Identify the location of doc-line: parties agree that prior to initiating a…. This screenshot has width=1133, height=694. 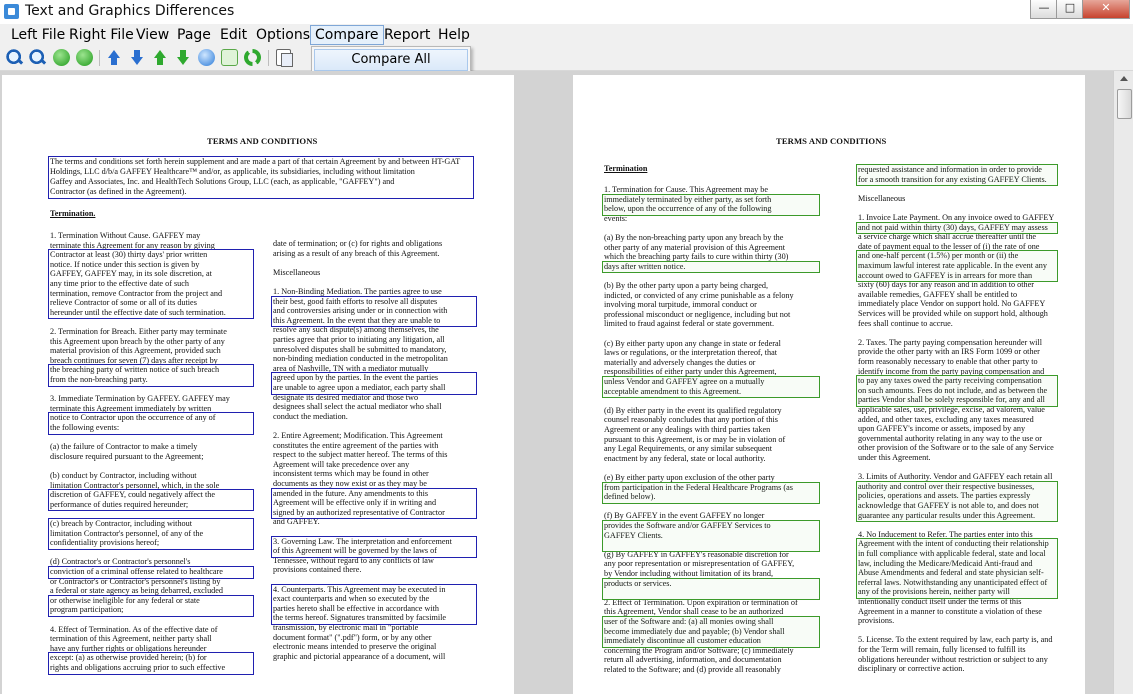
(359, 339).